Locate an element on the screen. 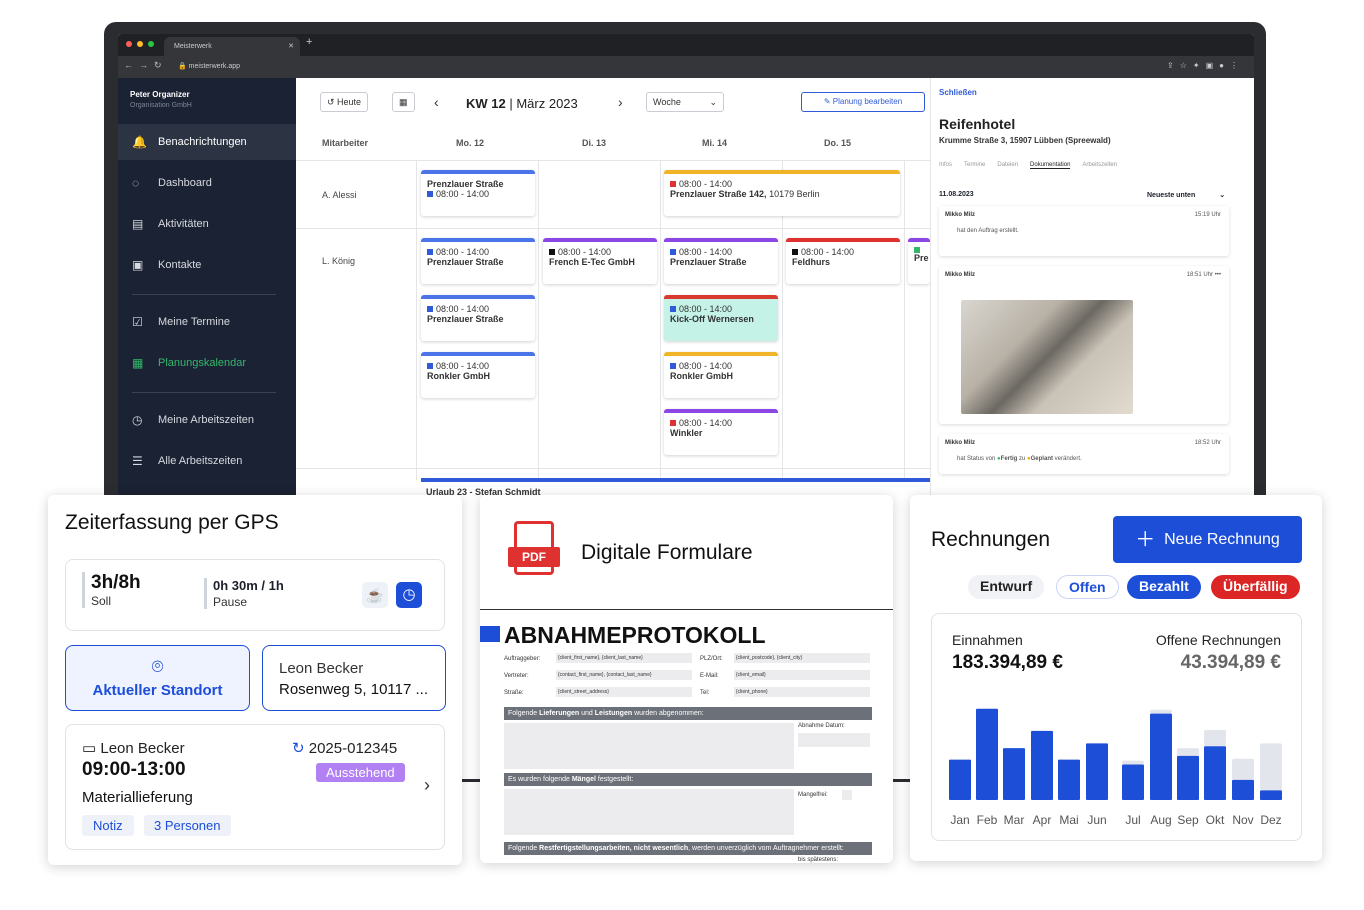 This screenshot has width=1364, height=910. view-select: Woche ⌄ is located at coordinates (685, 102).